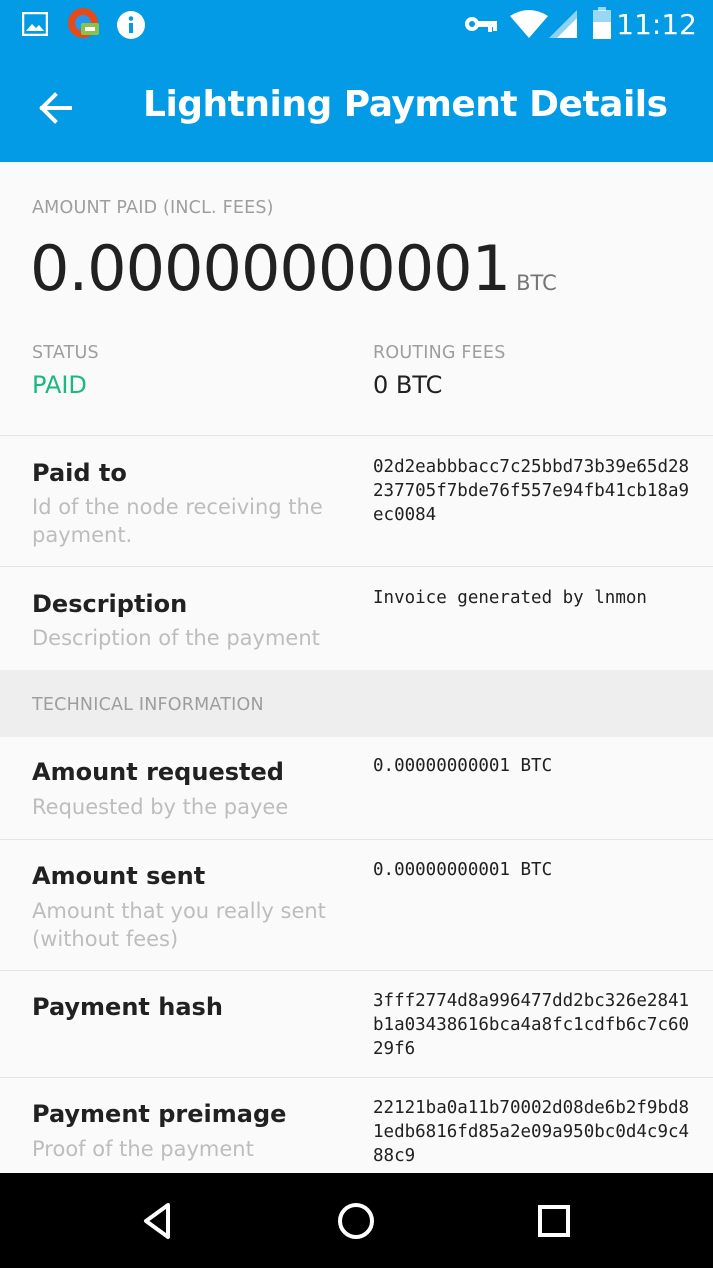 The image size is (713, 1268). Describe the element at coordinates (439, 353) in the screenshot. I see `routing-fees-caption: ROUTING FEES` at that location.